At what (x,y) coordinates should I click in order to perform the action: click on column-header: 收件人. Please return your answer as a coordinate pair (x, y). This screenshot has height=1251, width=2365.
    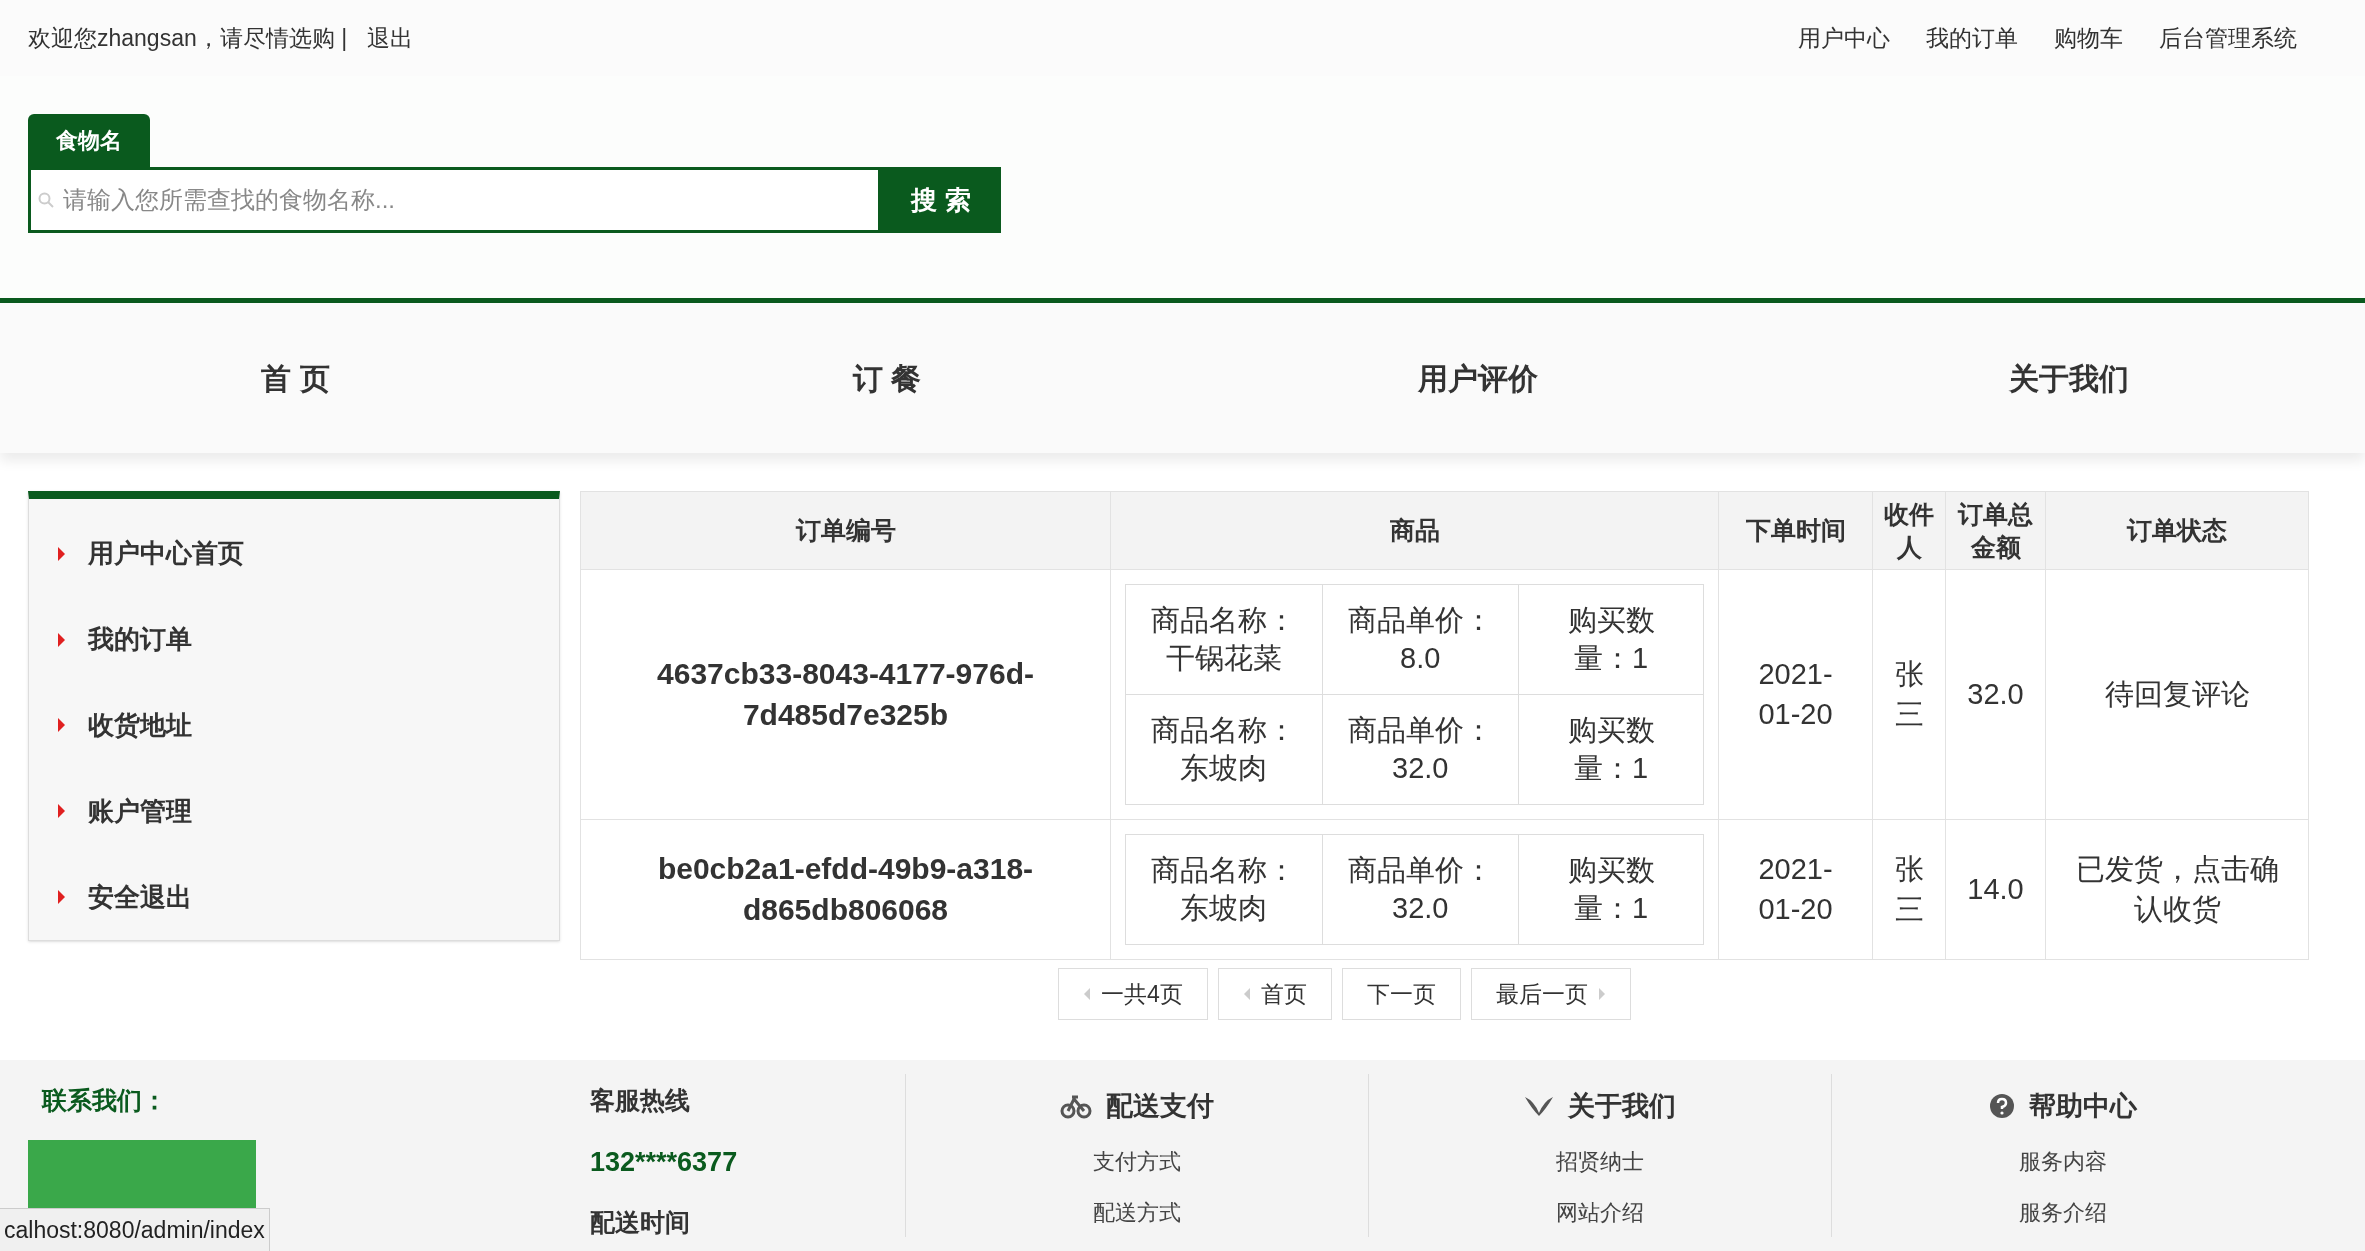
    Looking at the image, I should click on (1909, 530).